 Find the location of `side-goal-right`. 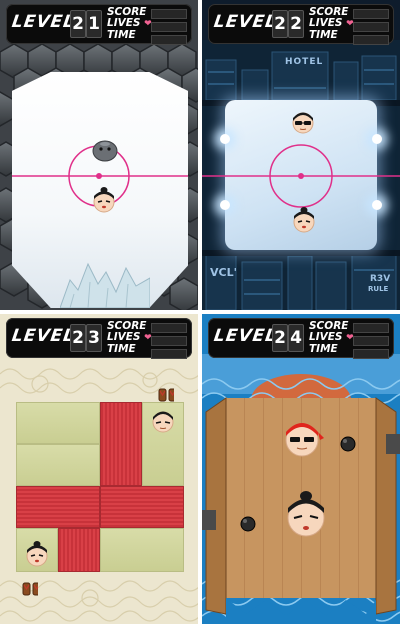

side-goal-right is located at coordinates (393, 444).